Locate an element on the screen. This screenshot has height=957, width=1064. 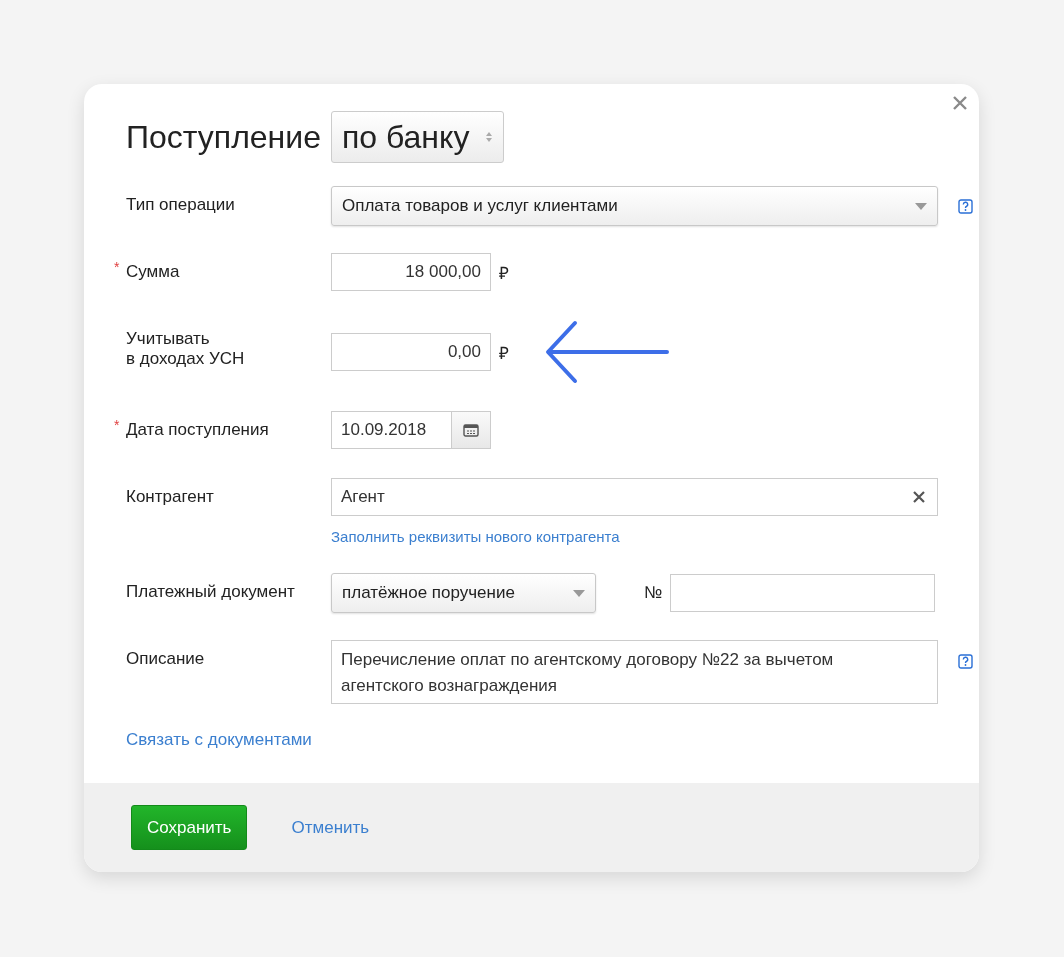
number-field is located at coordinates (803, 593).